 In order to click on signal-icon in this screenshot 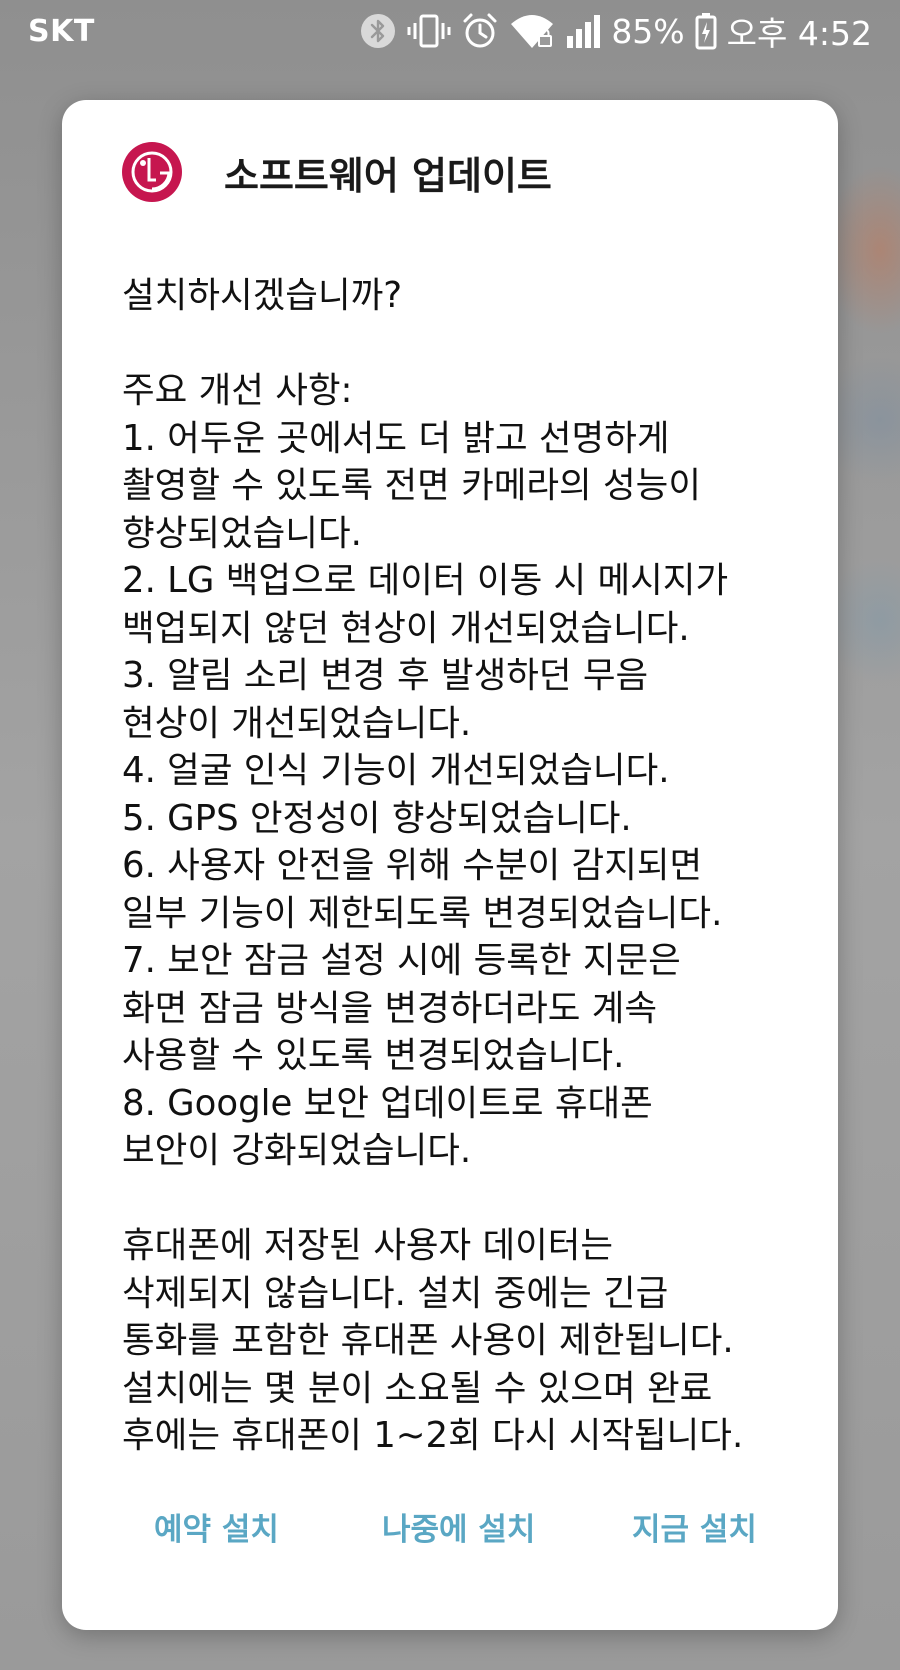, I will do `click(583, 31)`.